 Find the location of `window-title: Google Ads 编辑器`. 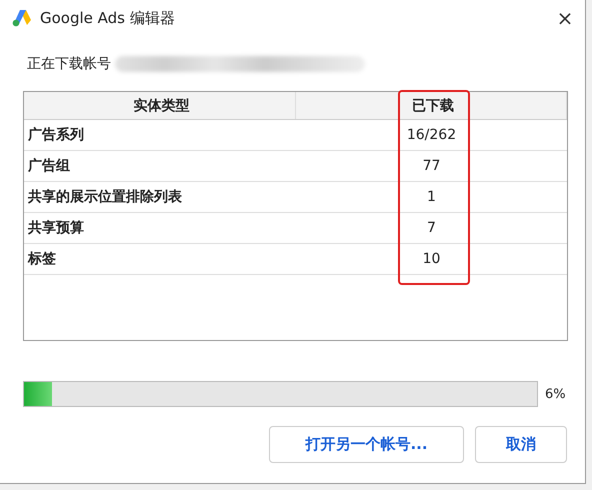

window-title: Google Ads 编辑器 is located at coordinates (108, 18).